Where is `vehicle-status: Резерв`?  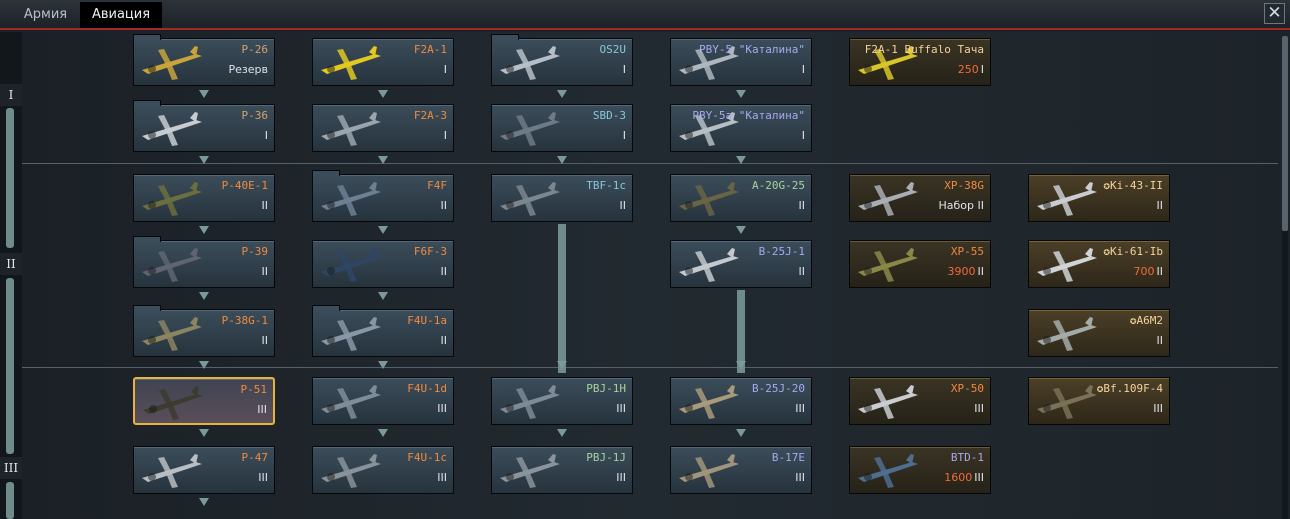
vehicle-status: Резерв is located at coordinates (248, 69).